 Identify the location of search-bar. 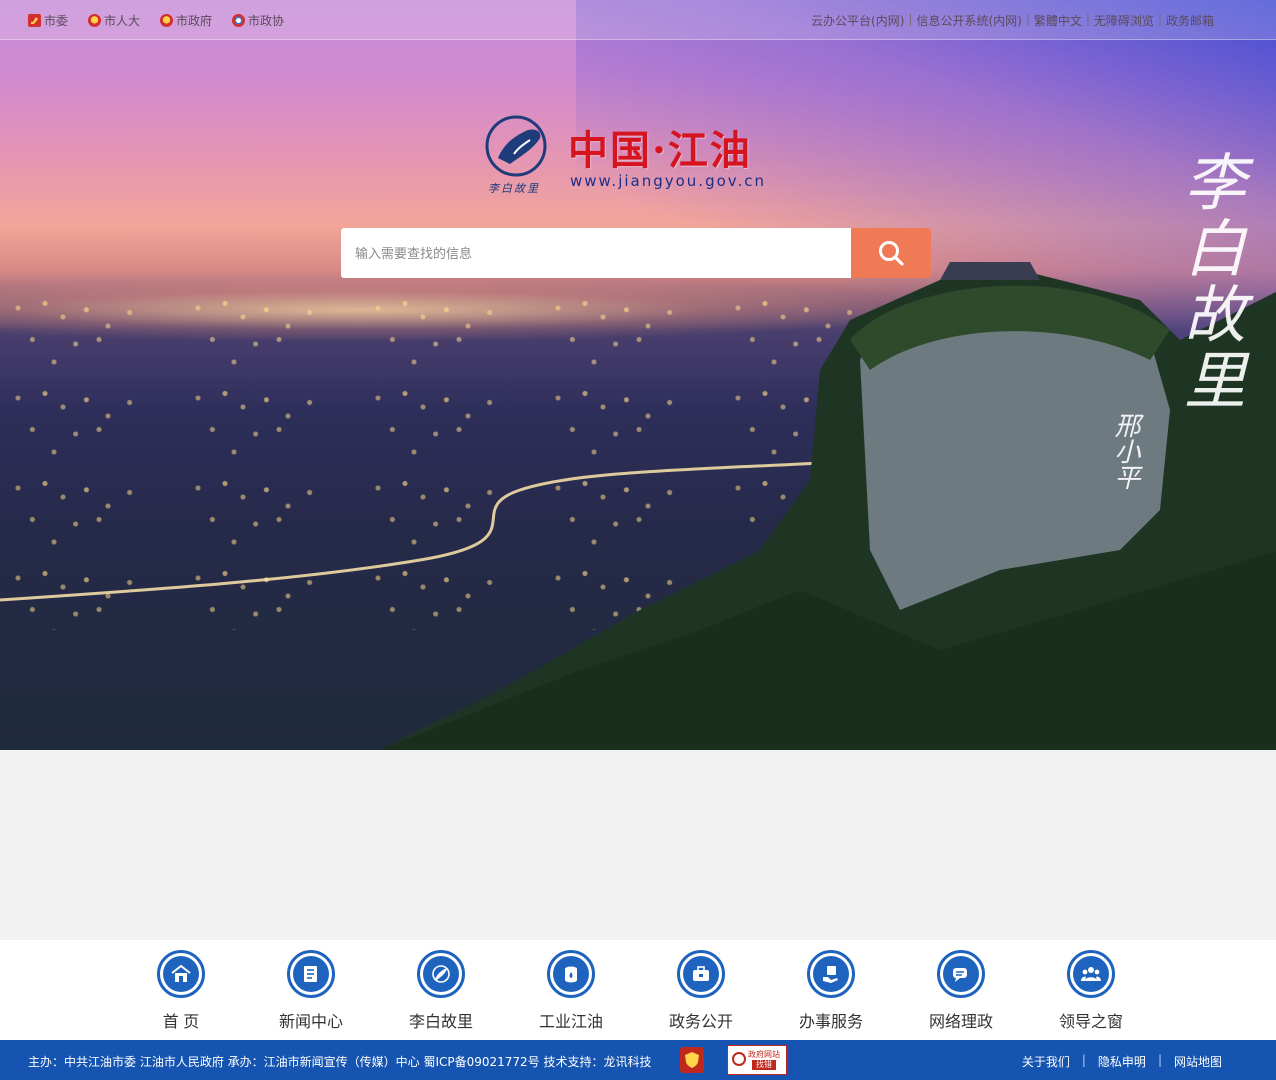
(636, 253).